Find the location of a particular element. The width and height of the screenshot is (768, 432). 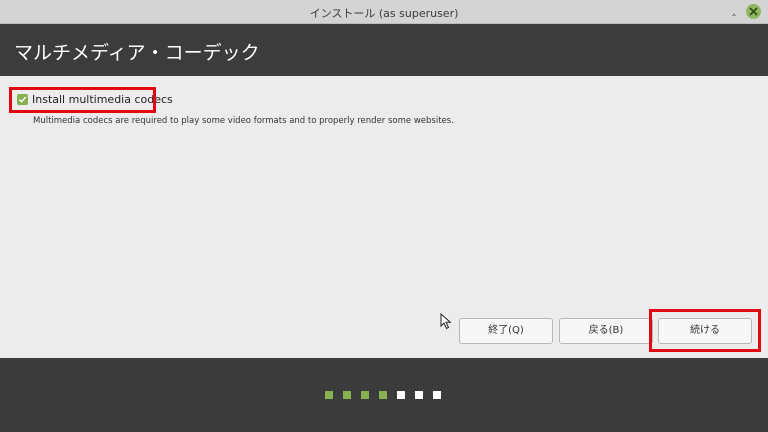

window-title: インストール (as superuser) is located at coordinates (384, 13).